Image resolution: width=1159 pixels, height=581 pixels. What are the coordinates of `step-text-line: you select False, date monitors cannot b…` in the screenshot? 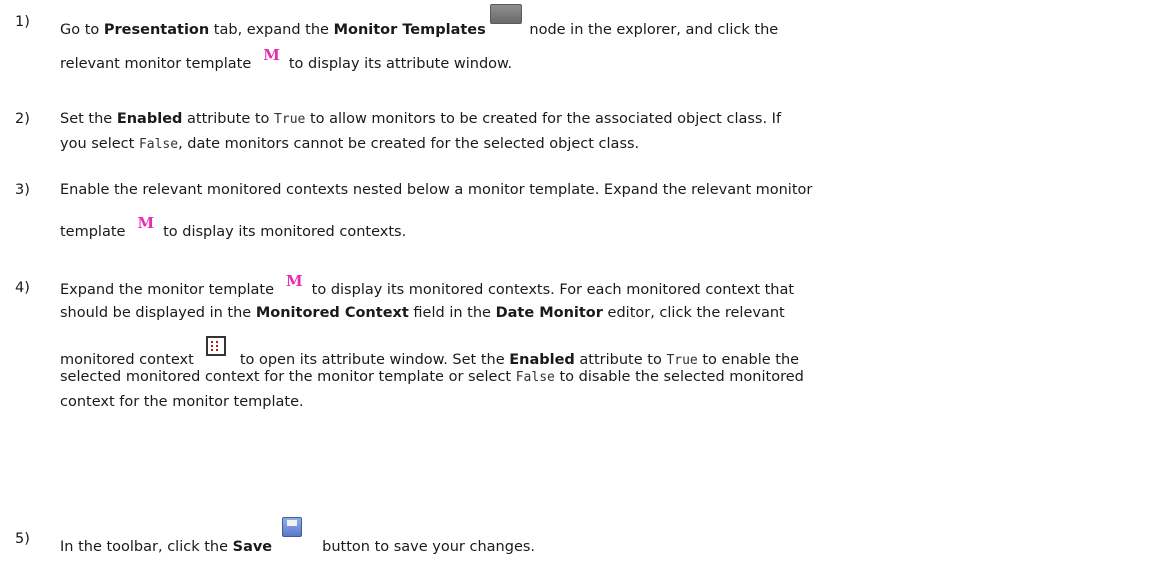 It's located at (350, 144).